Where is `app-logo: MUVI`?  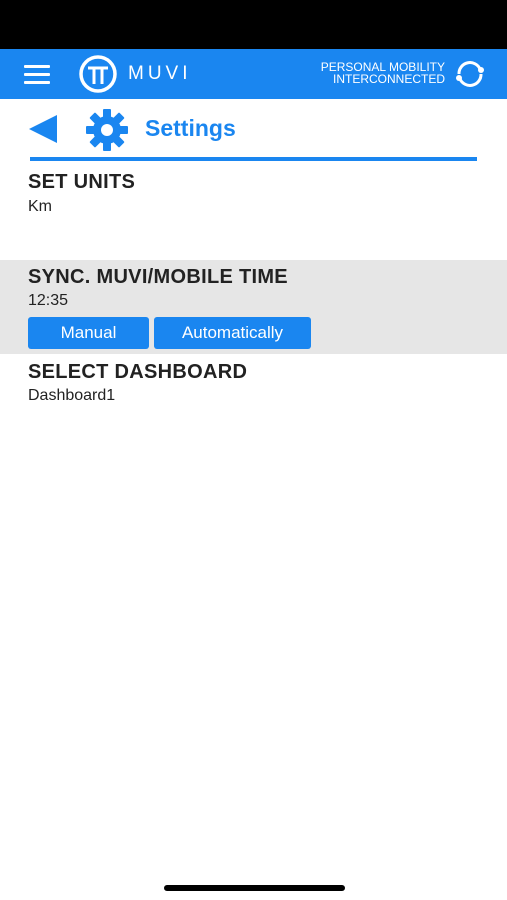 app-logo: MUVI is located at coordinates (135, 74).